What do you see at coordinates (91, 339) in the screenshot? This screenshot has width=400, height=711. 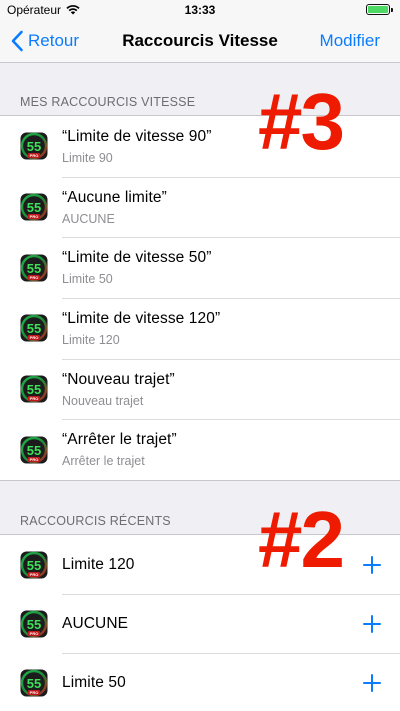 I see `shortcut-action: Limite 120` at bounding box center [91, 339].